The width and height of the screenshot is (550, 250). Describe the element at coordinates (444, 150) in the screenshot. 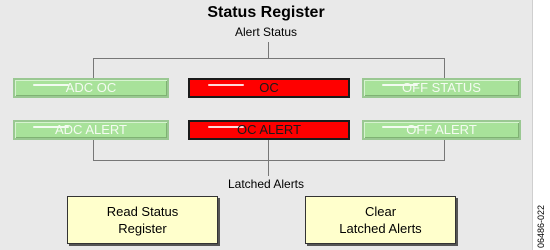

I see `bottom-right-rise-line` at that location.